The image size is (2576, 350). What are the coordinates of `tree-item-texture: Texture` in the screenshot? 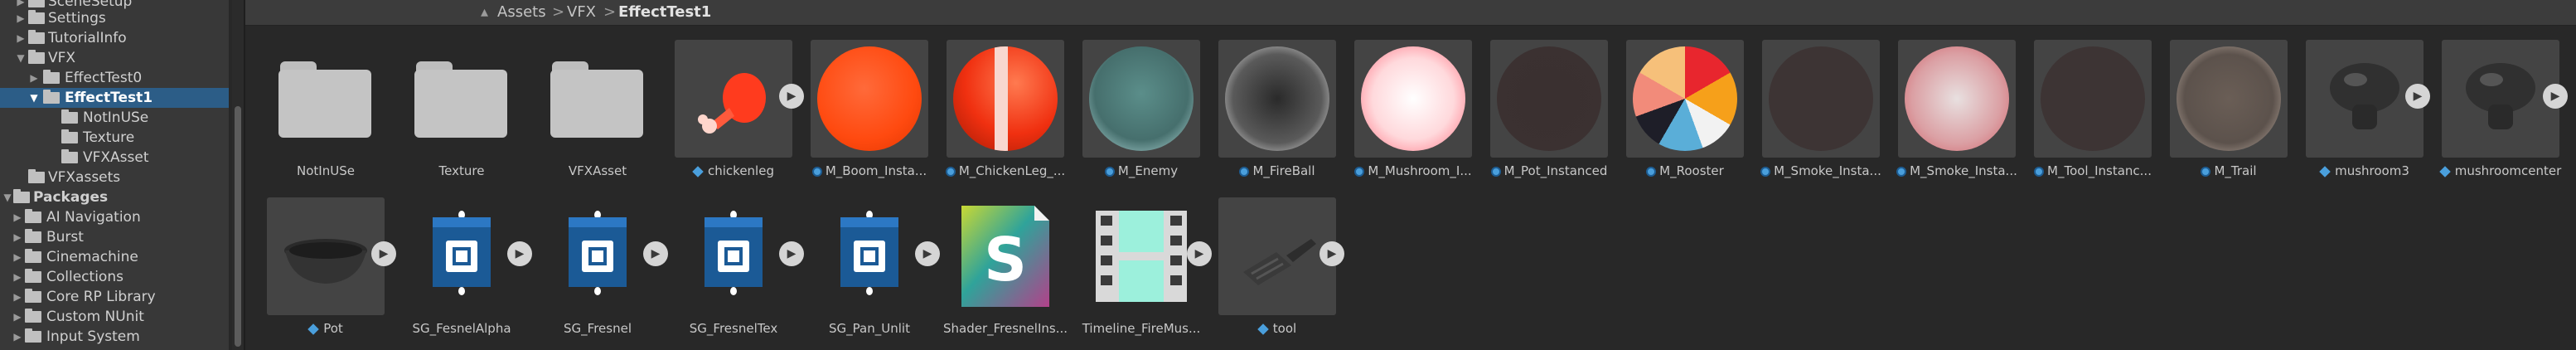 It's located at (114, 138).